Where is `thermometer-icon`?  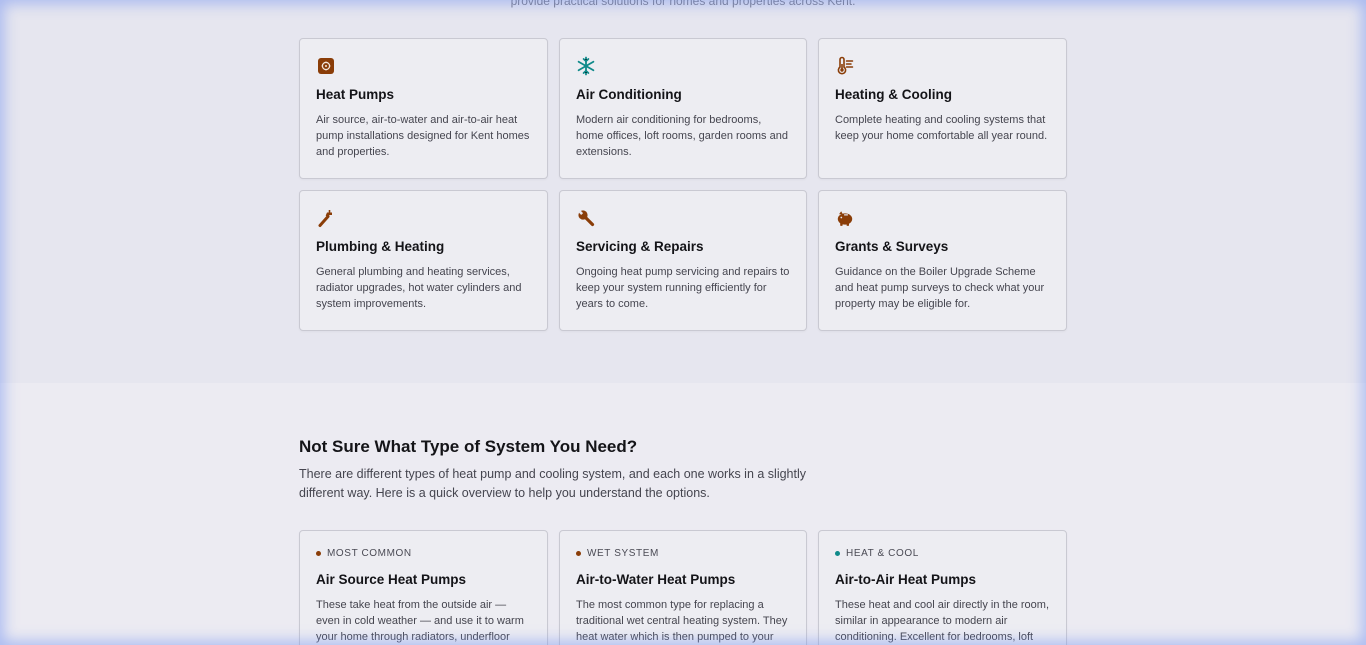
thermometer-icon is located at coordinates (845, 65).